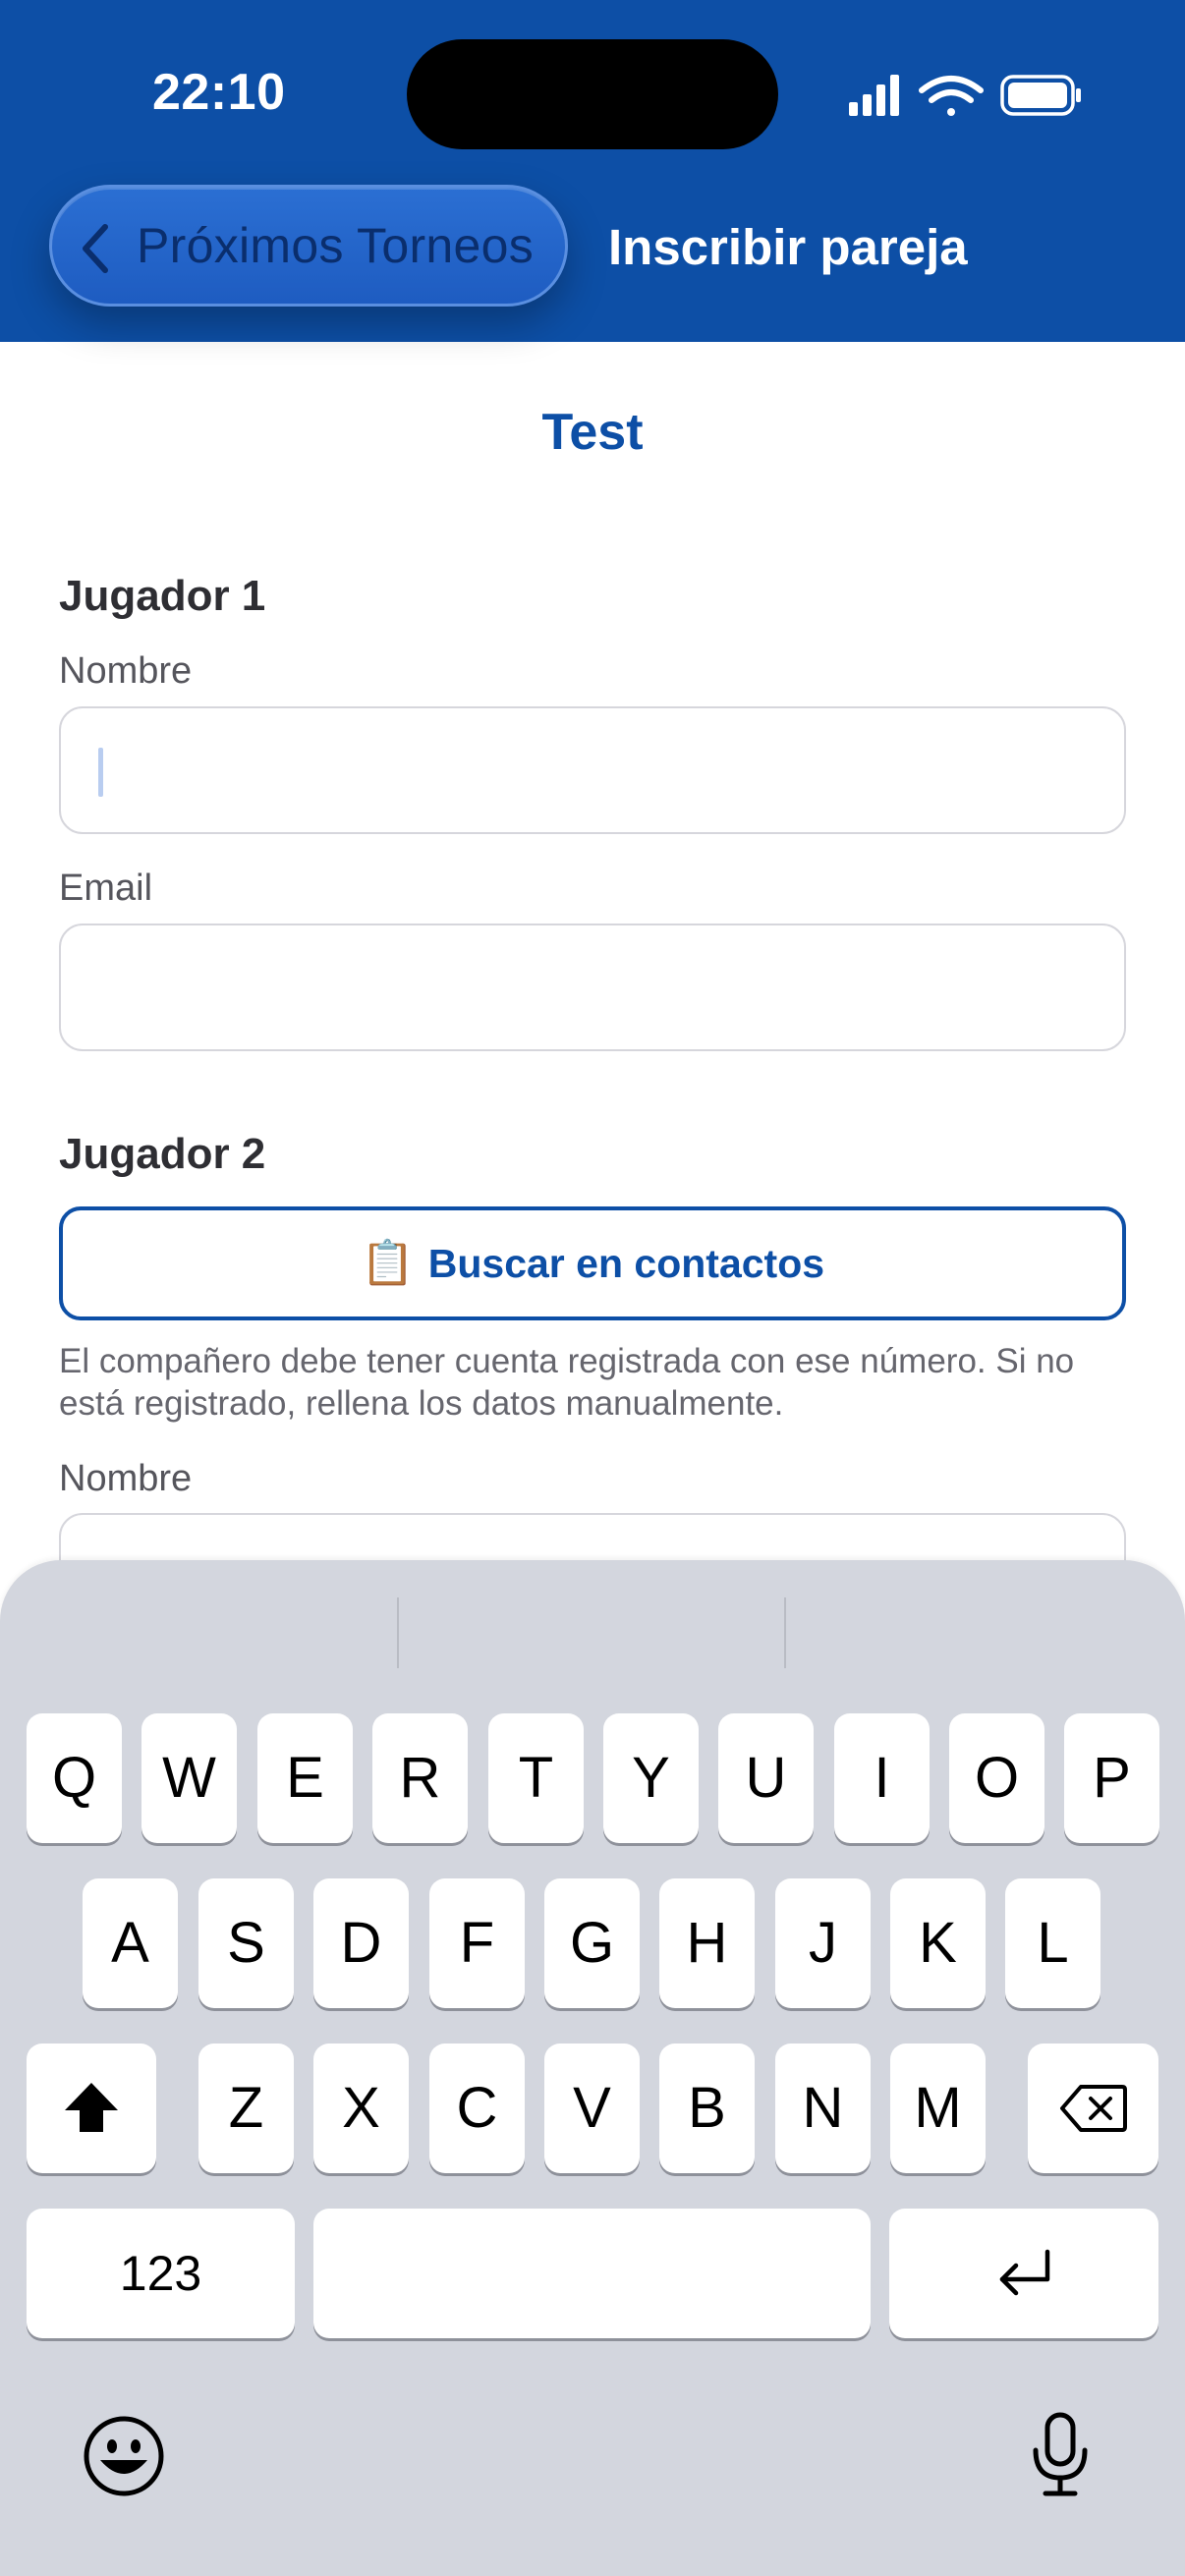 The width and height of the screenshot is (1185, 2576). Describe the element at coordinates (1093, 2089) in the screenshot. I see `delete-icon` at that location.